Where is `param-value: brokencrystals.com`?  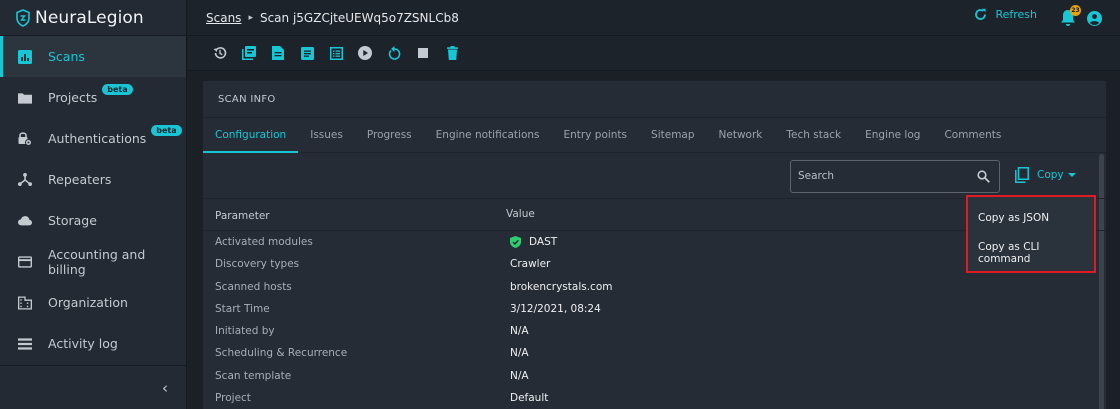 param-value: brokencrystals.com is located at coordinates (561, 286).